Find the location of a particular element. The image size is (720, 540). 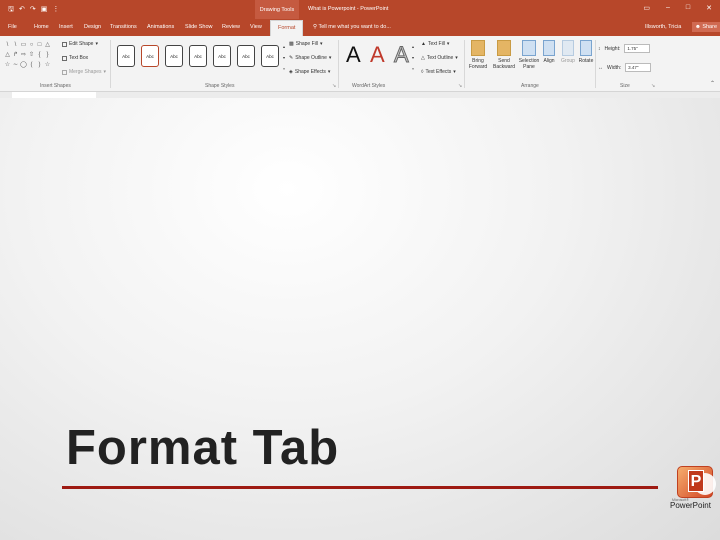

rectangle-shape-icon: □ is located at coordinates (39, 45).